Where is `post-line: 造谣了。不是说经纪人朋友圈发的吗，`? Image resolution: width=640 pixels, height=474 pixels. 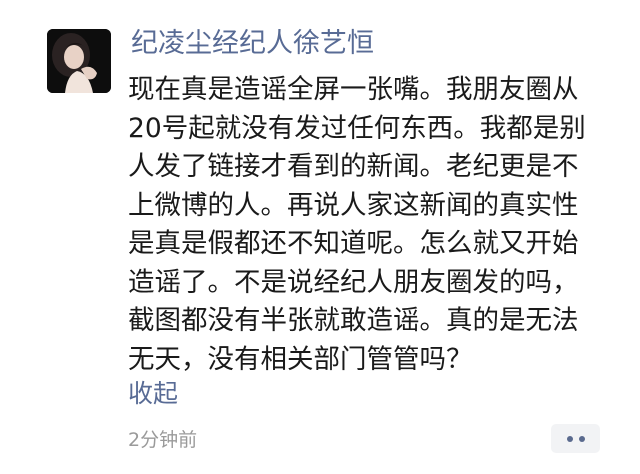
post-line: 造谣了。不是说经纪人朋友圈发的吗， is located at coordinates (353, 282).